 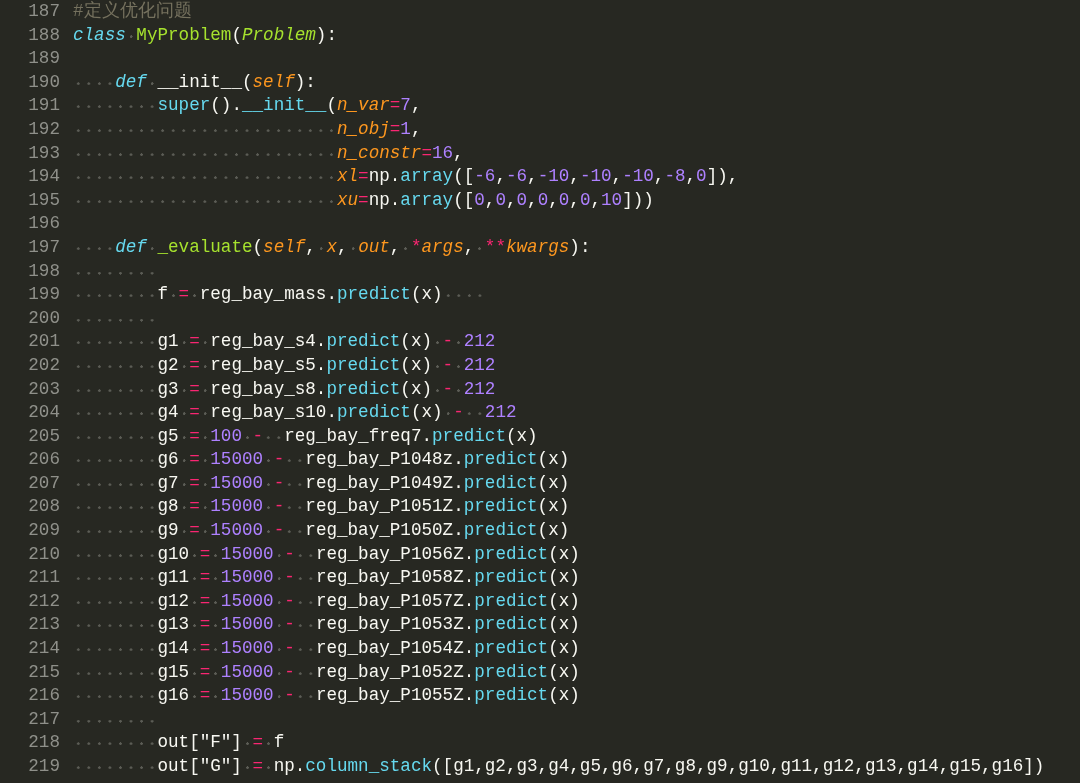 I want to click on line-number: 199, so click(x=44, y=295).